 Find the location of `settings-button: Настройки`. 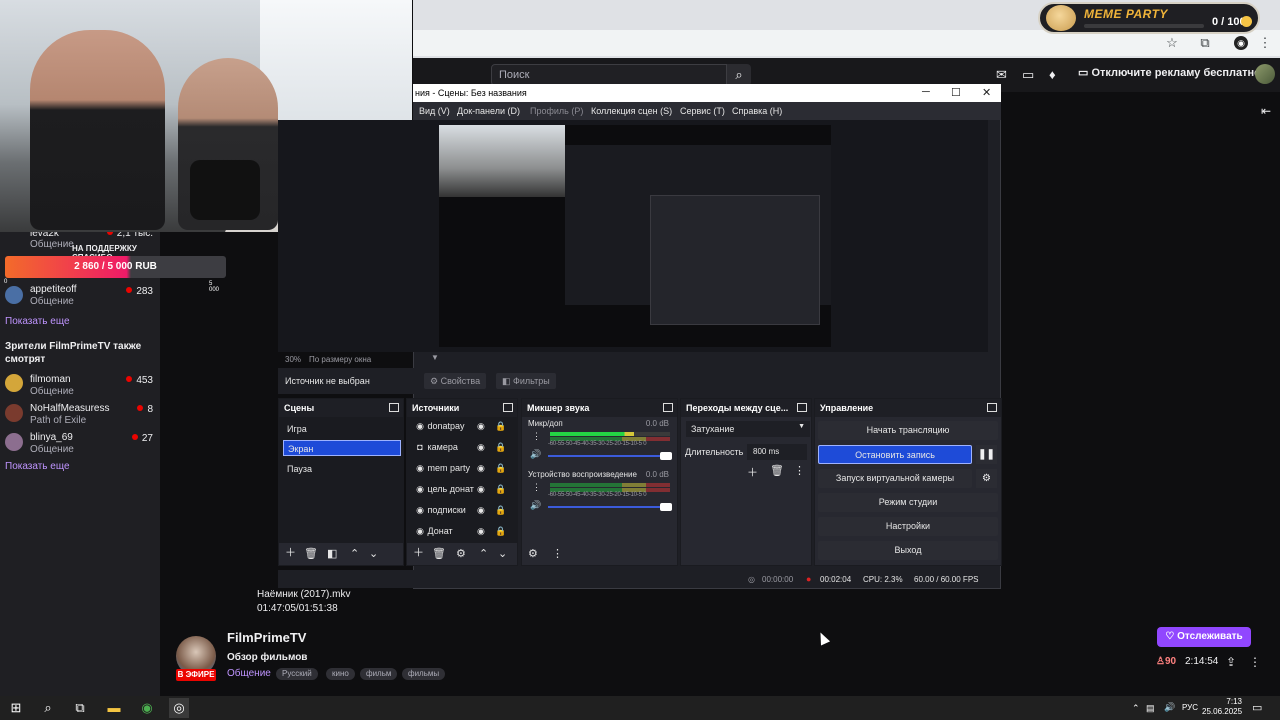

settings-button: Настройки is located at coordinates (908, 526).